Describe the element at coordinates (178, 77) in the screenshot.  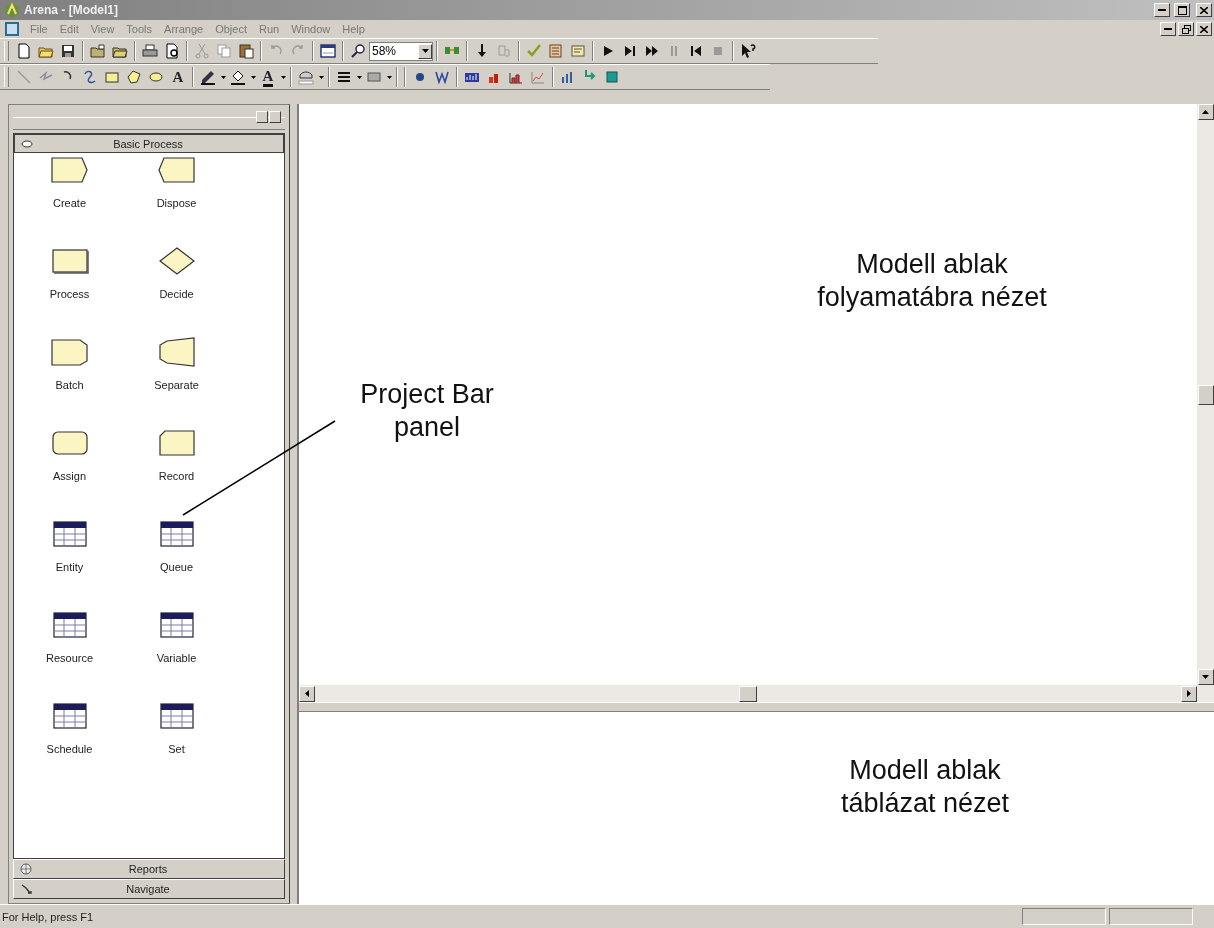
I see `text-tool: A` at that location.